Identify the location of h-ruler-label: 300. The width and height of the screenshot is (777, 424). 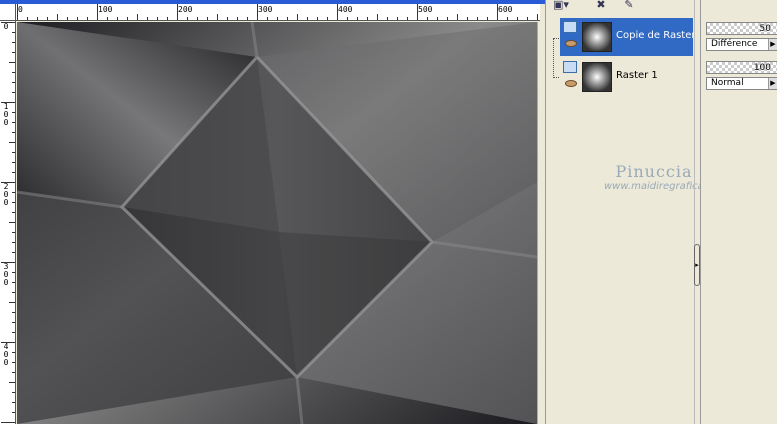
(265, 9).